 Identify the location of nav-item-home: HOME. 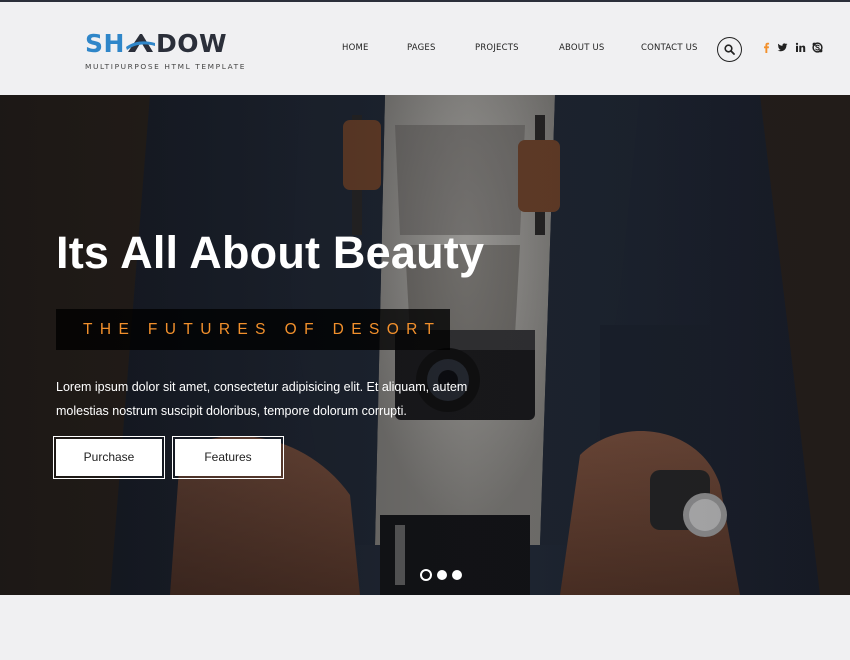
(355, 48).